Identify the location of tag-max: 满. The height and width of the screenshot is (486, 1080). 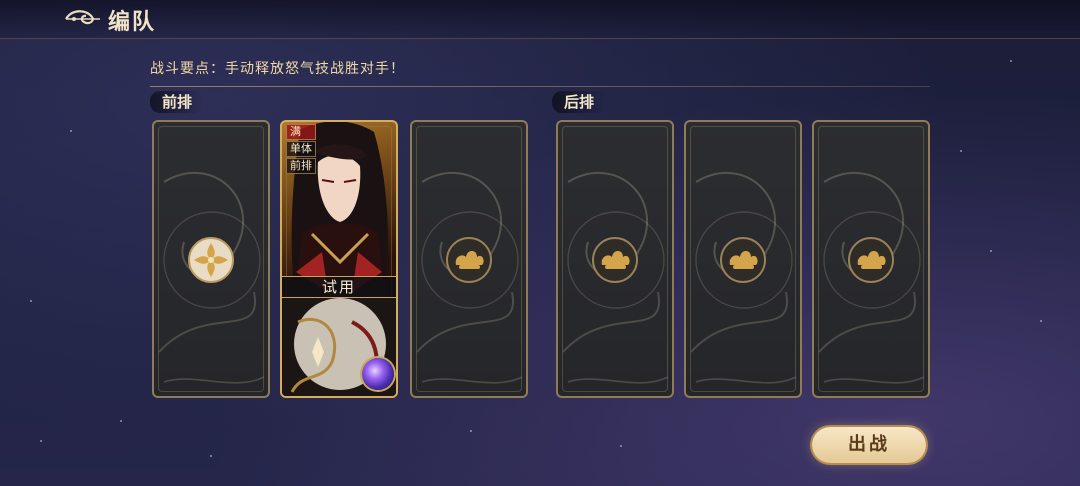
(301, 132).